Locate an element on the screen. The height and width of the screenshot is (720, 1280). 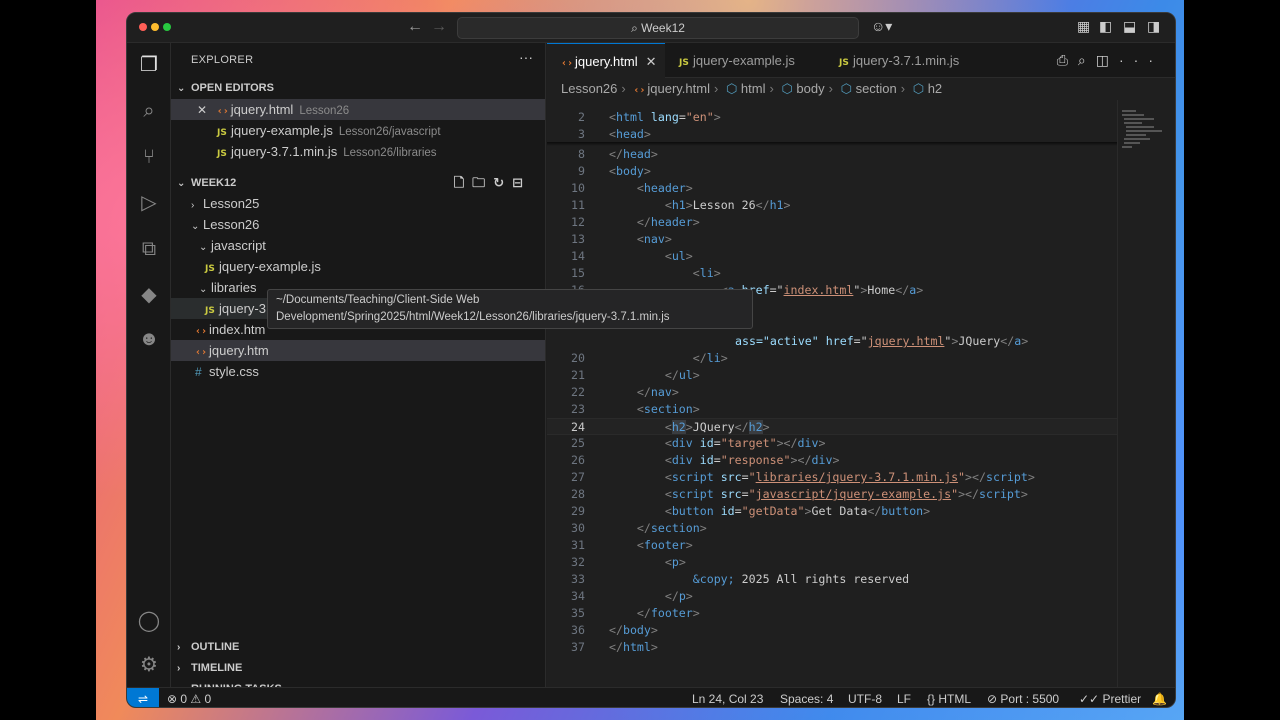
outline-header: › OUTLINE is located at coordinates (358, 647).